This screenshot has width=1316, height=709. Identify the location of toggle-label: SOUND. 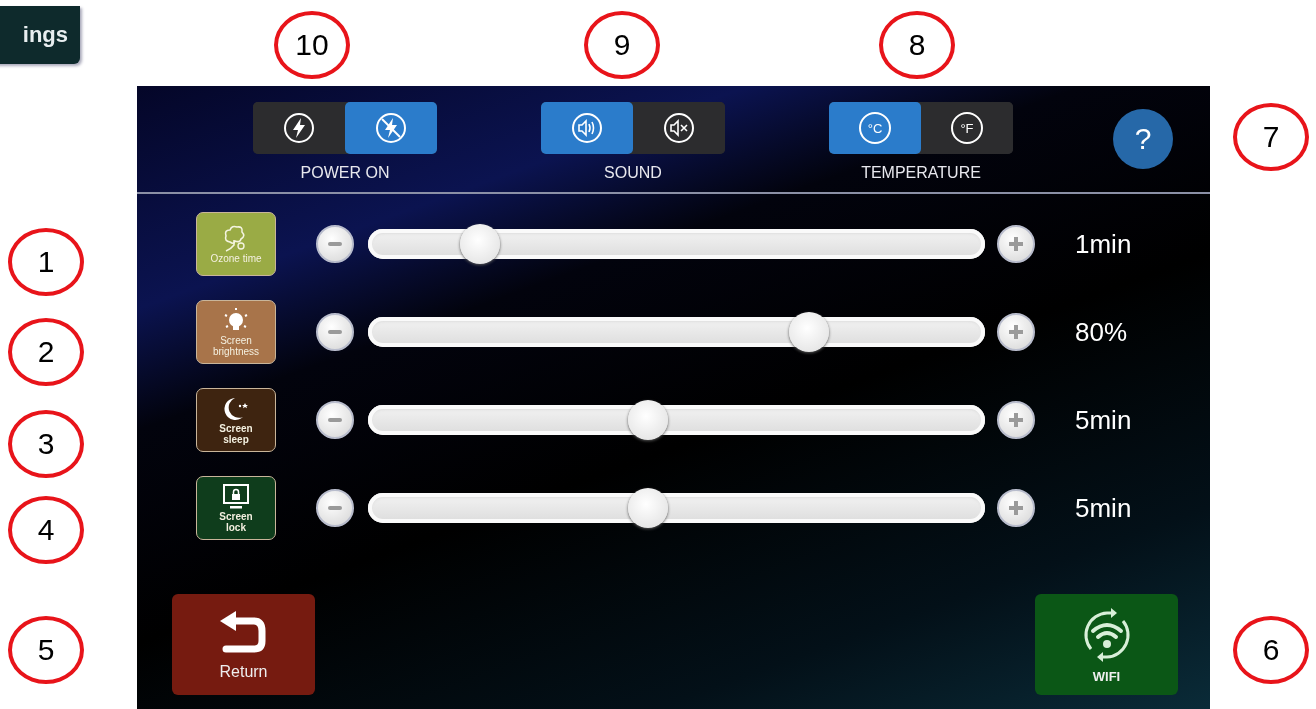
(633, 173).